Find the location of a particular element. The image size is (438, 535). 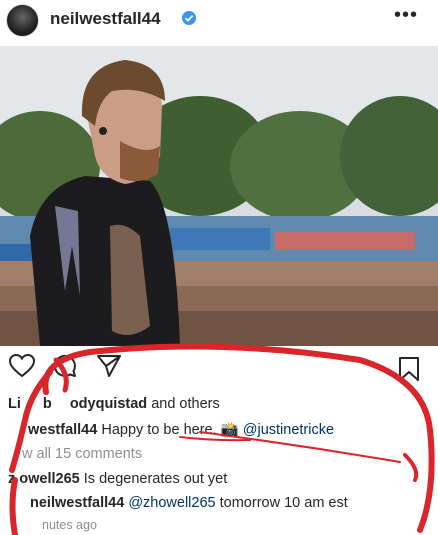

verified-badge-icon is located at coordinates (189, 18).